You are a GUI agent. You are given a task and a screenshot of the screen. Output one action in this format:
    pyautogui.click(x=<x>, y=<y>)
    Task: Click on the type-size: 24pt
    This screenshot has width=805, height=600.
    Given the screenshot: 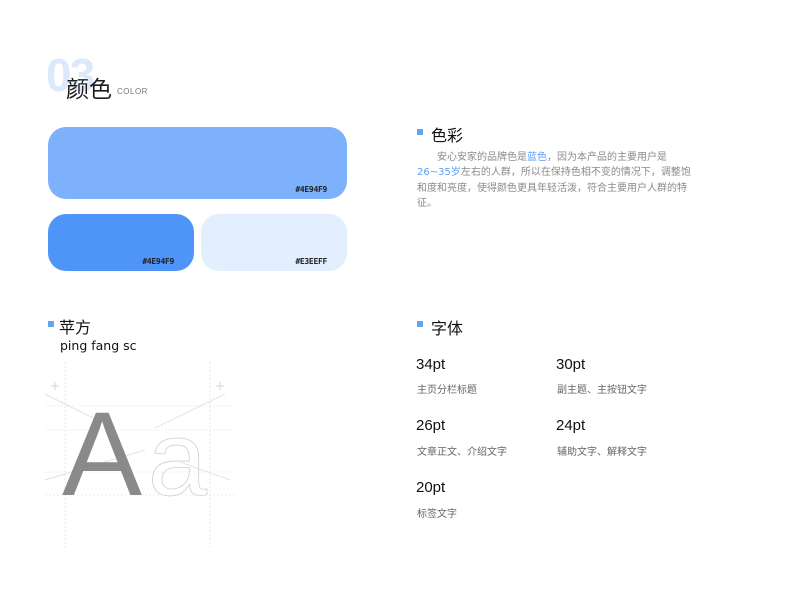 What is the action you would take?
    pyautogui.click(x=571, y=425)
    